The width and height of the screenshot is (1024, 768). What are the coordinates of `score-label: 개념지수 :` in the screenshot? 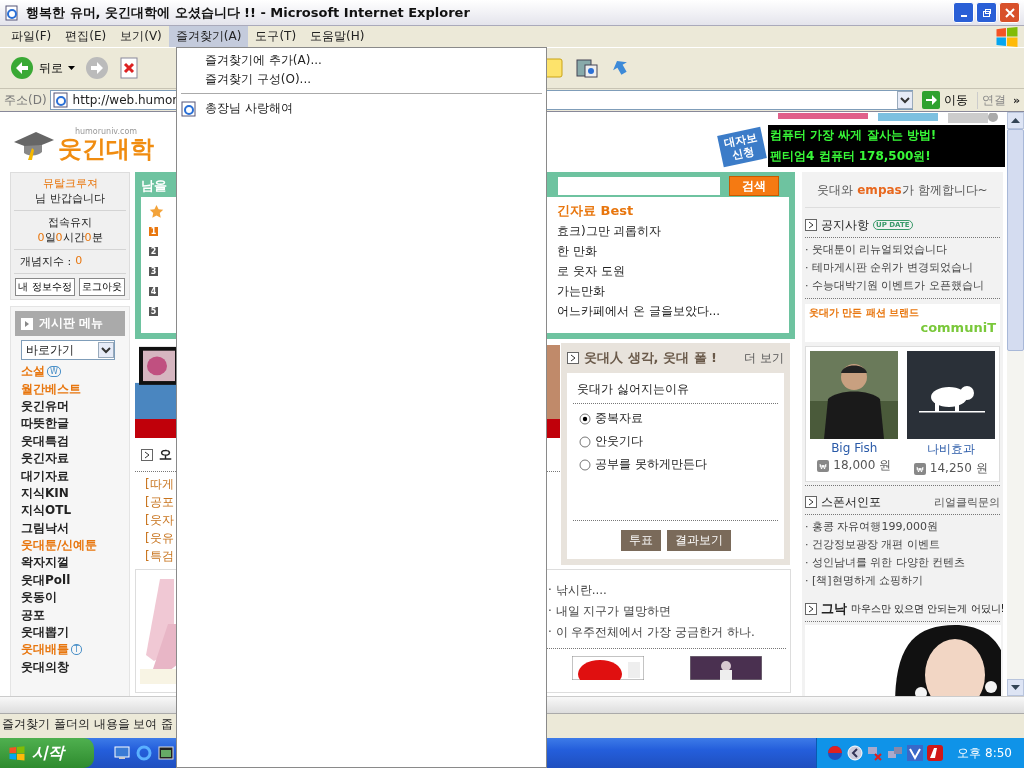 It's located at (46, 261).